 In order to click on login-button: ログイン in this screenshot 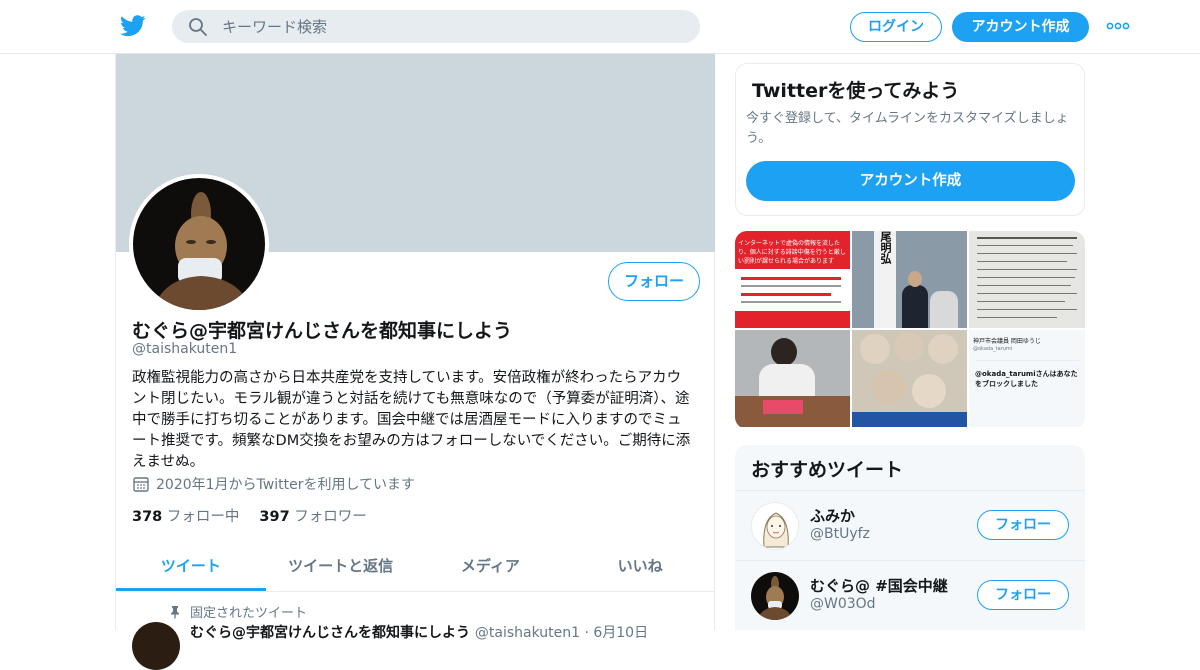, I will do `click(896, 27)`.